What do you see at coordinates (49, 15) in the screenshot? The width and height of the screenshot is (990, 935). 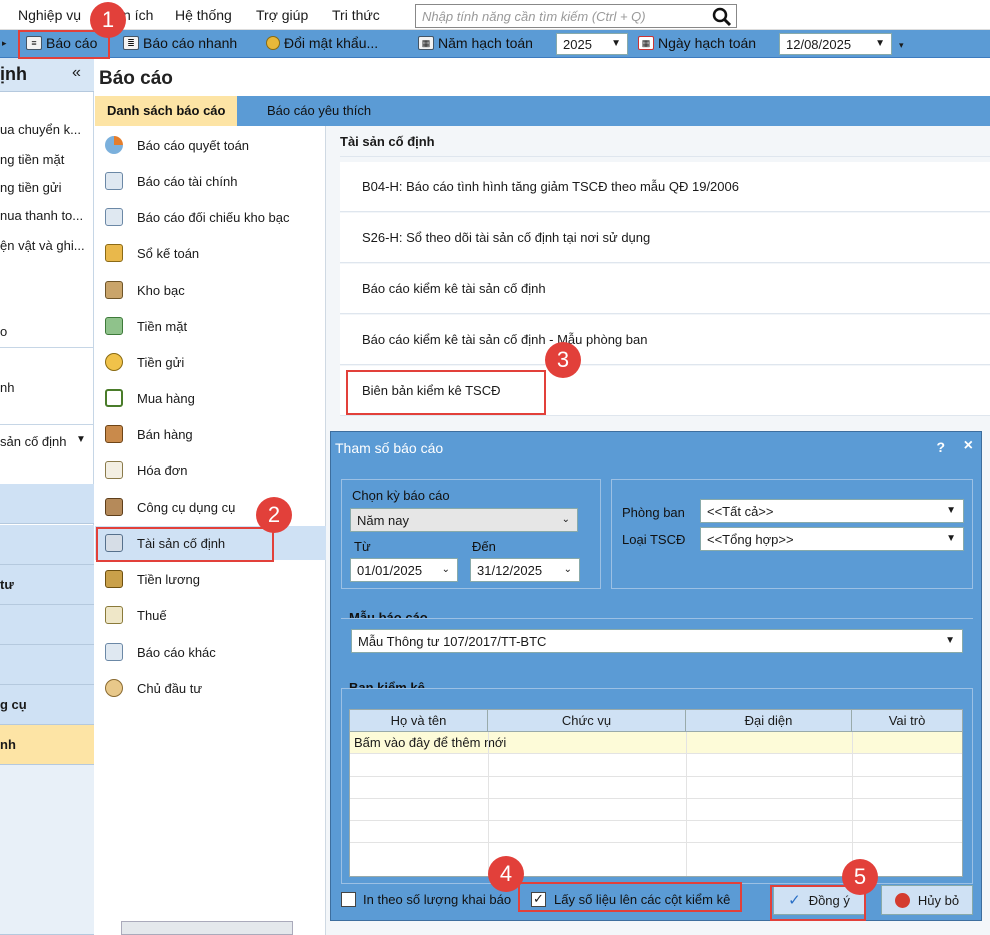 I see `menu-nghiep-vu: Nghiệp vụ` at bounding box center [49, 15].